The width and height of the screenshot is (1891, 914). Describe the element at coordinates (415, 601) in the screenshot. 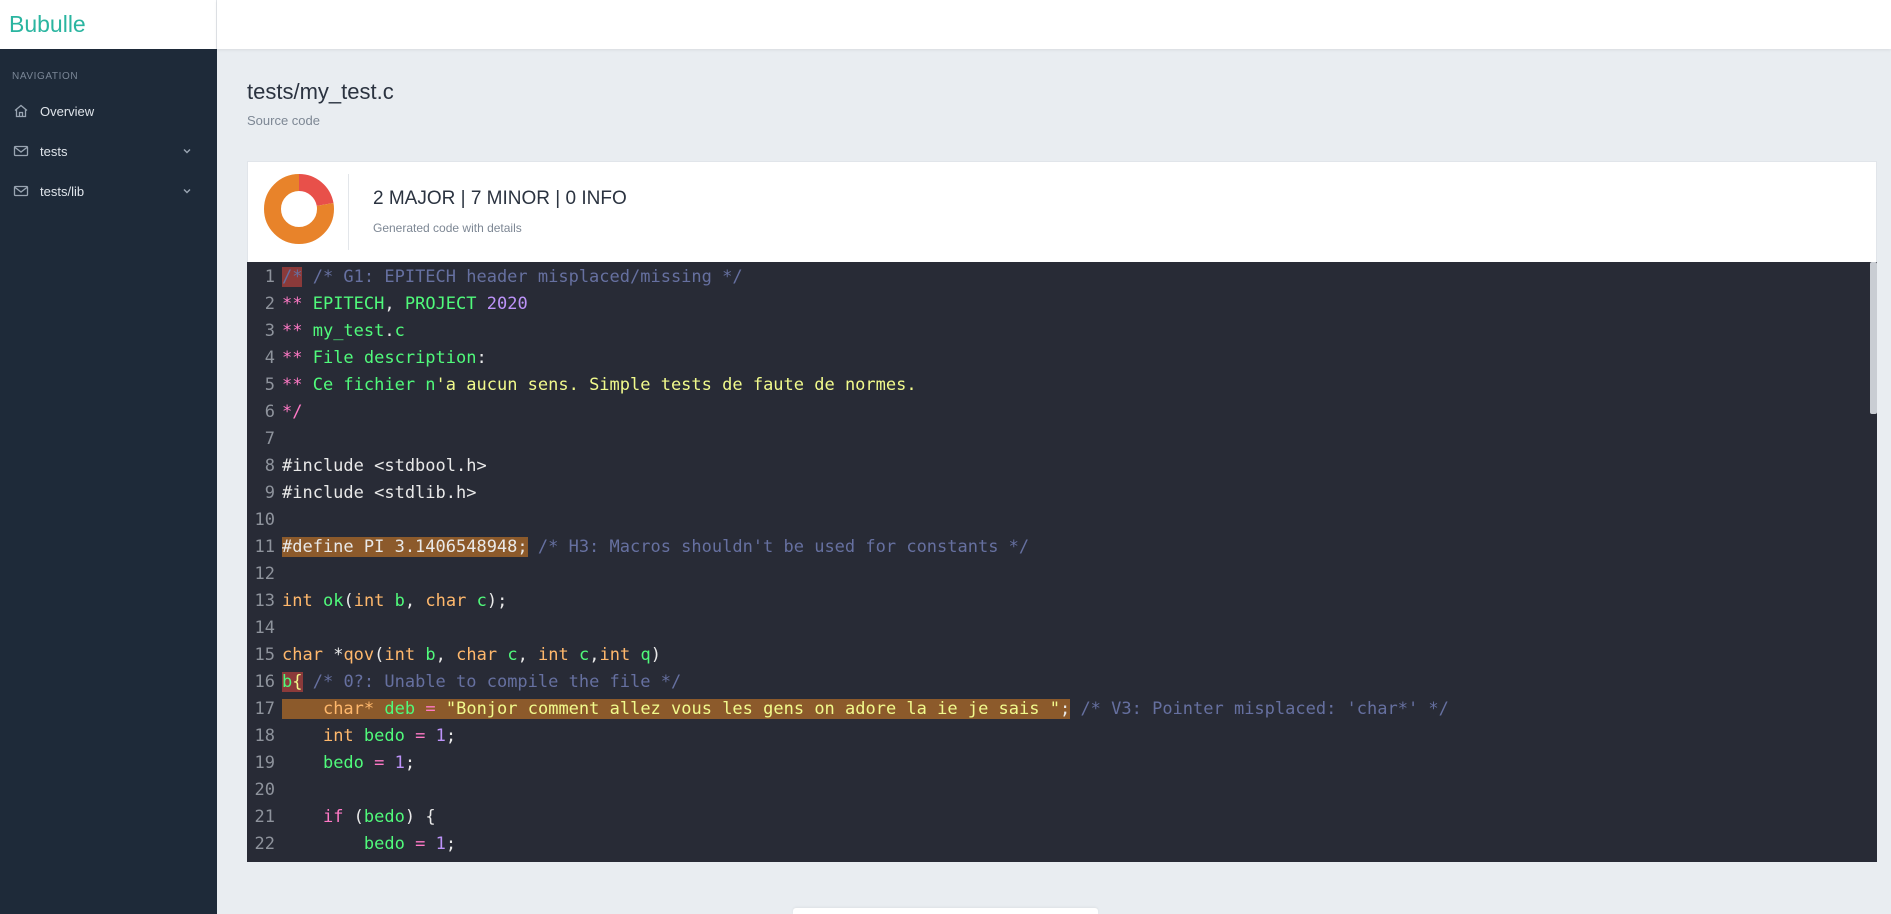

I see `code-token: ,` at that location.